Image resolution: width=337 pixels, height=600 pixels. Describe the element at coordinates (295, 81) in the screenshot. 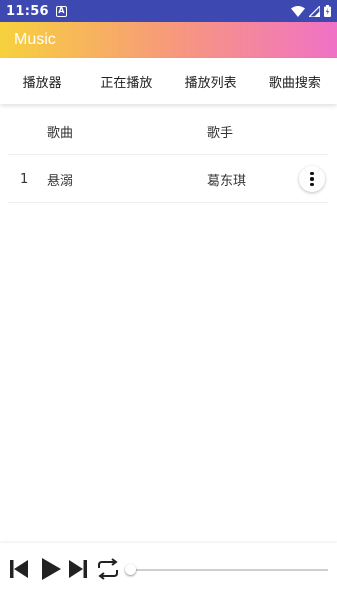

I see `tab-song-search: 歌曲搜索` at that location.